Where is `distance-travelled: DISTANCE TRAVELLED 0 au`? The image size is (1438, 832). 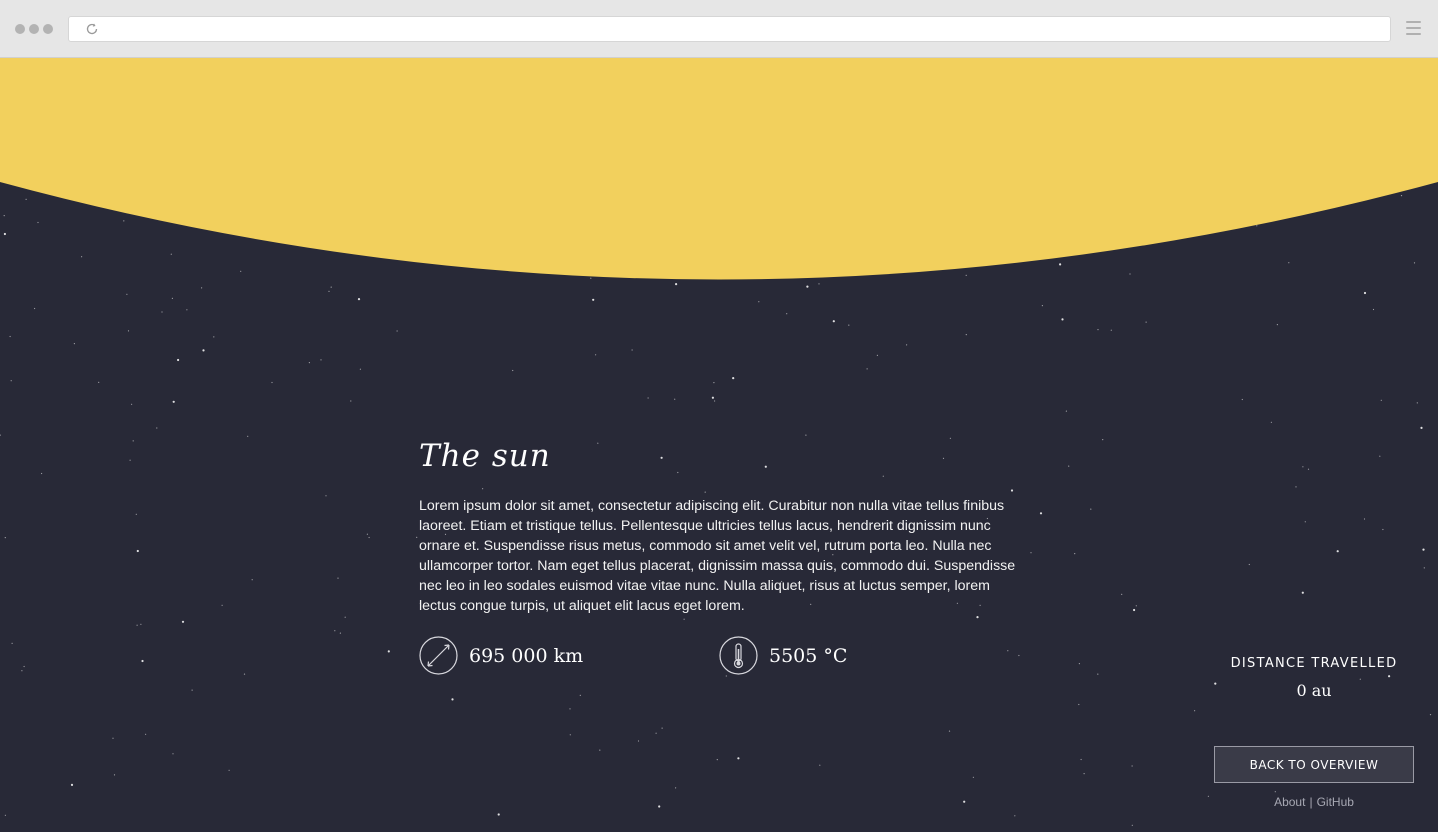
distance-travelled: DISTANCE TRAVELLED 0 au is located at coordinates (1314, 678).